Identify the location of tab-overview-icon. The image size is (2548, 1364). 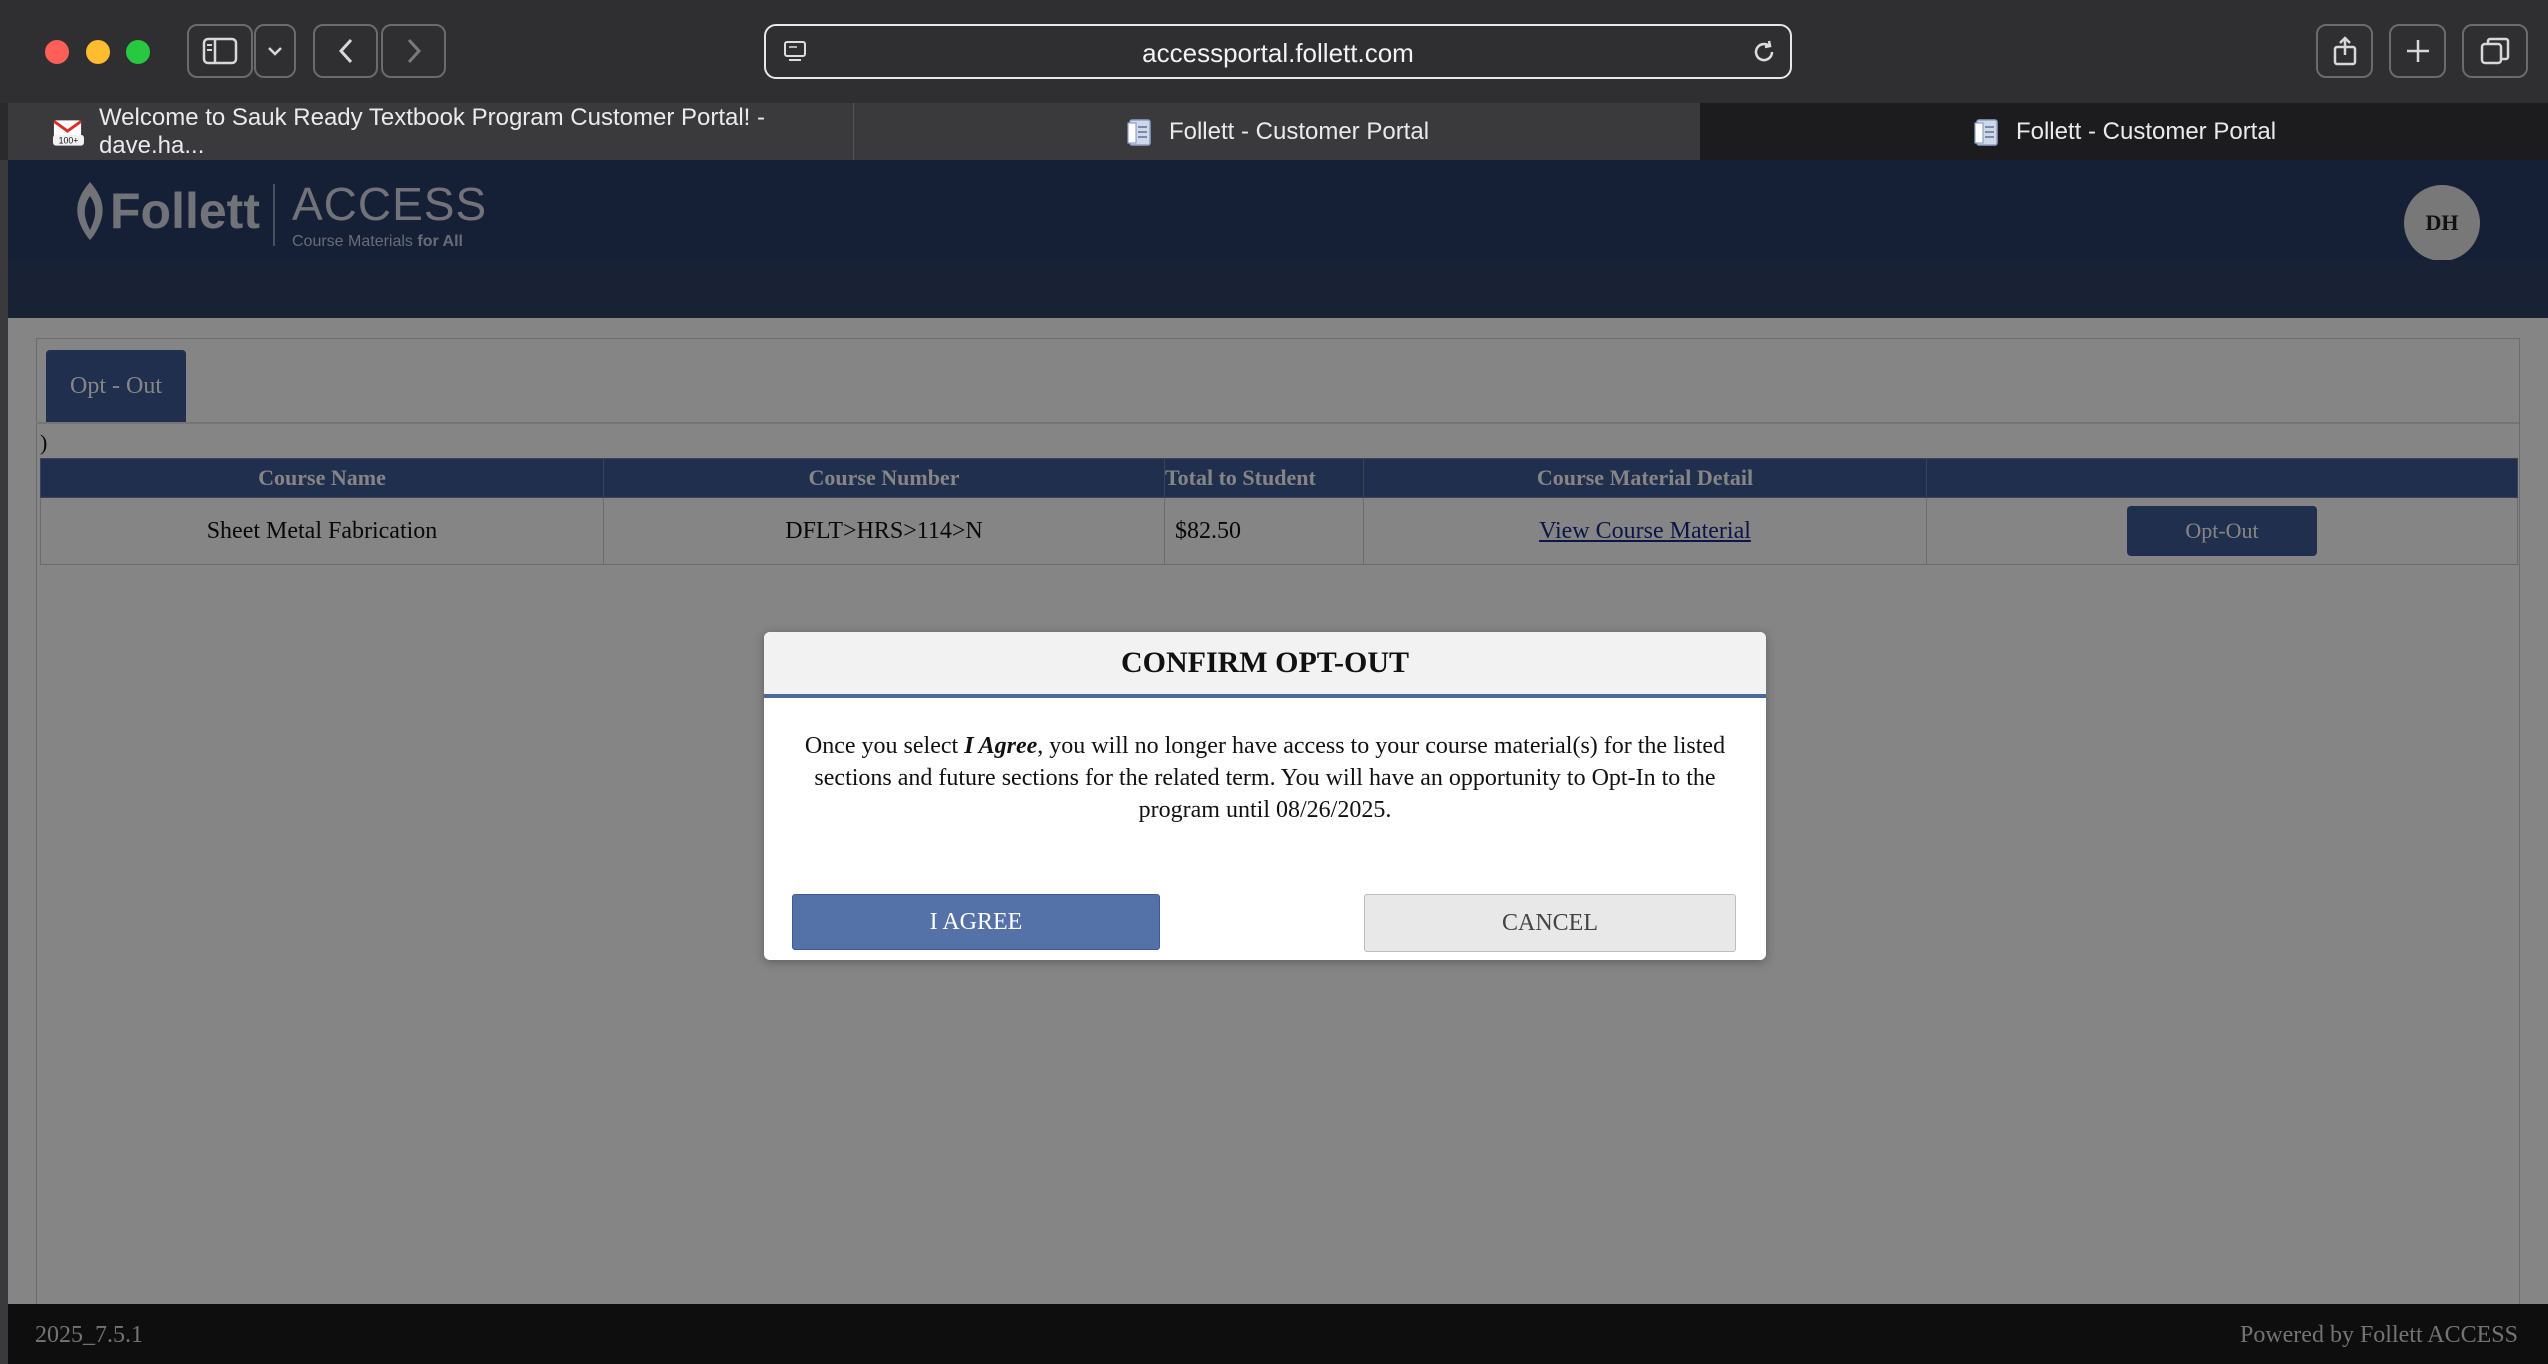
(2495, 51).